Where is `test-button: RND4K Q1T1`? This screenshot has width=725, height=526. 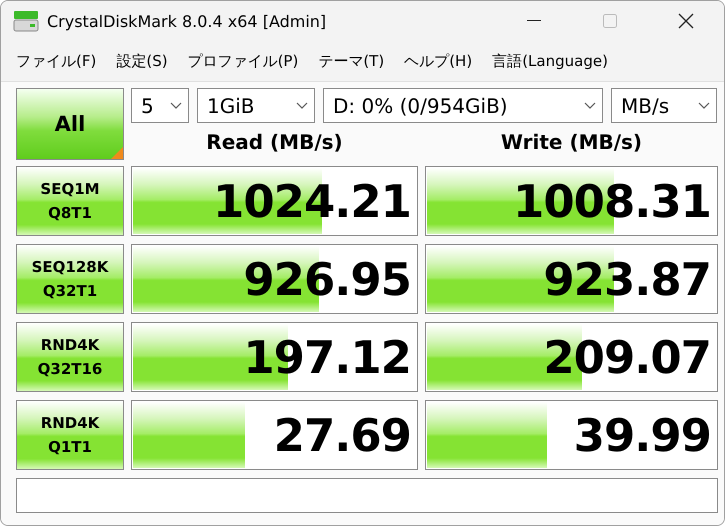 test-button: RND4K Q1T1 is located at coordinates (70, 435).